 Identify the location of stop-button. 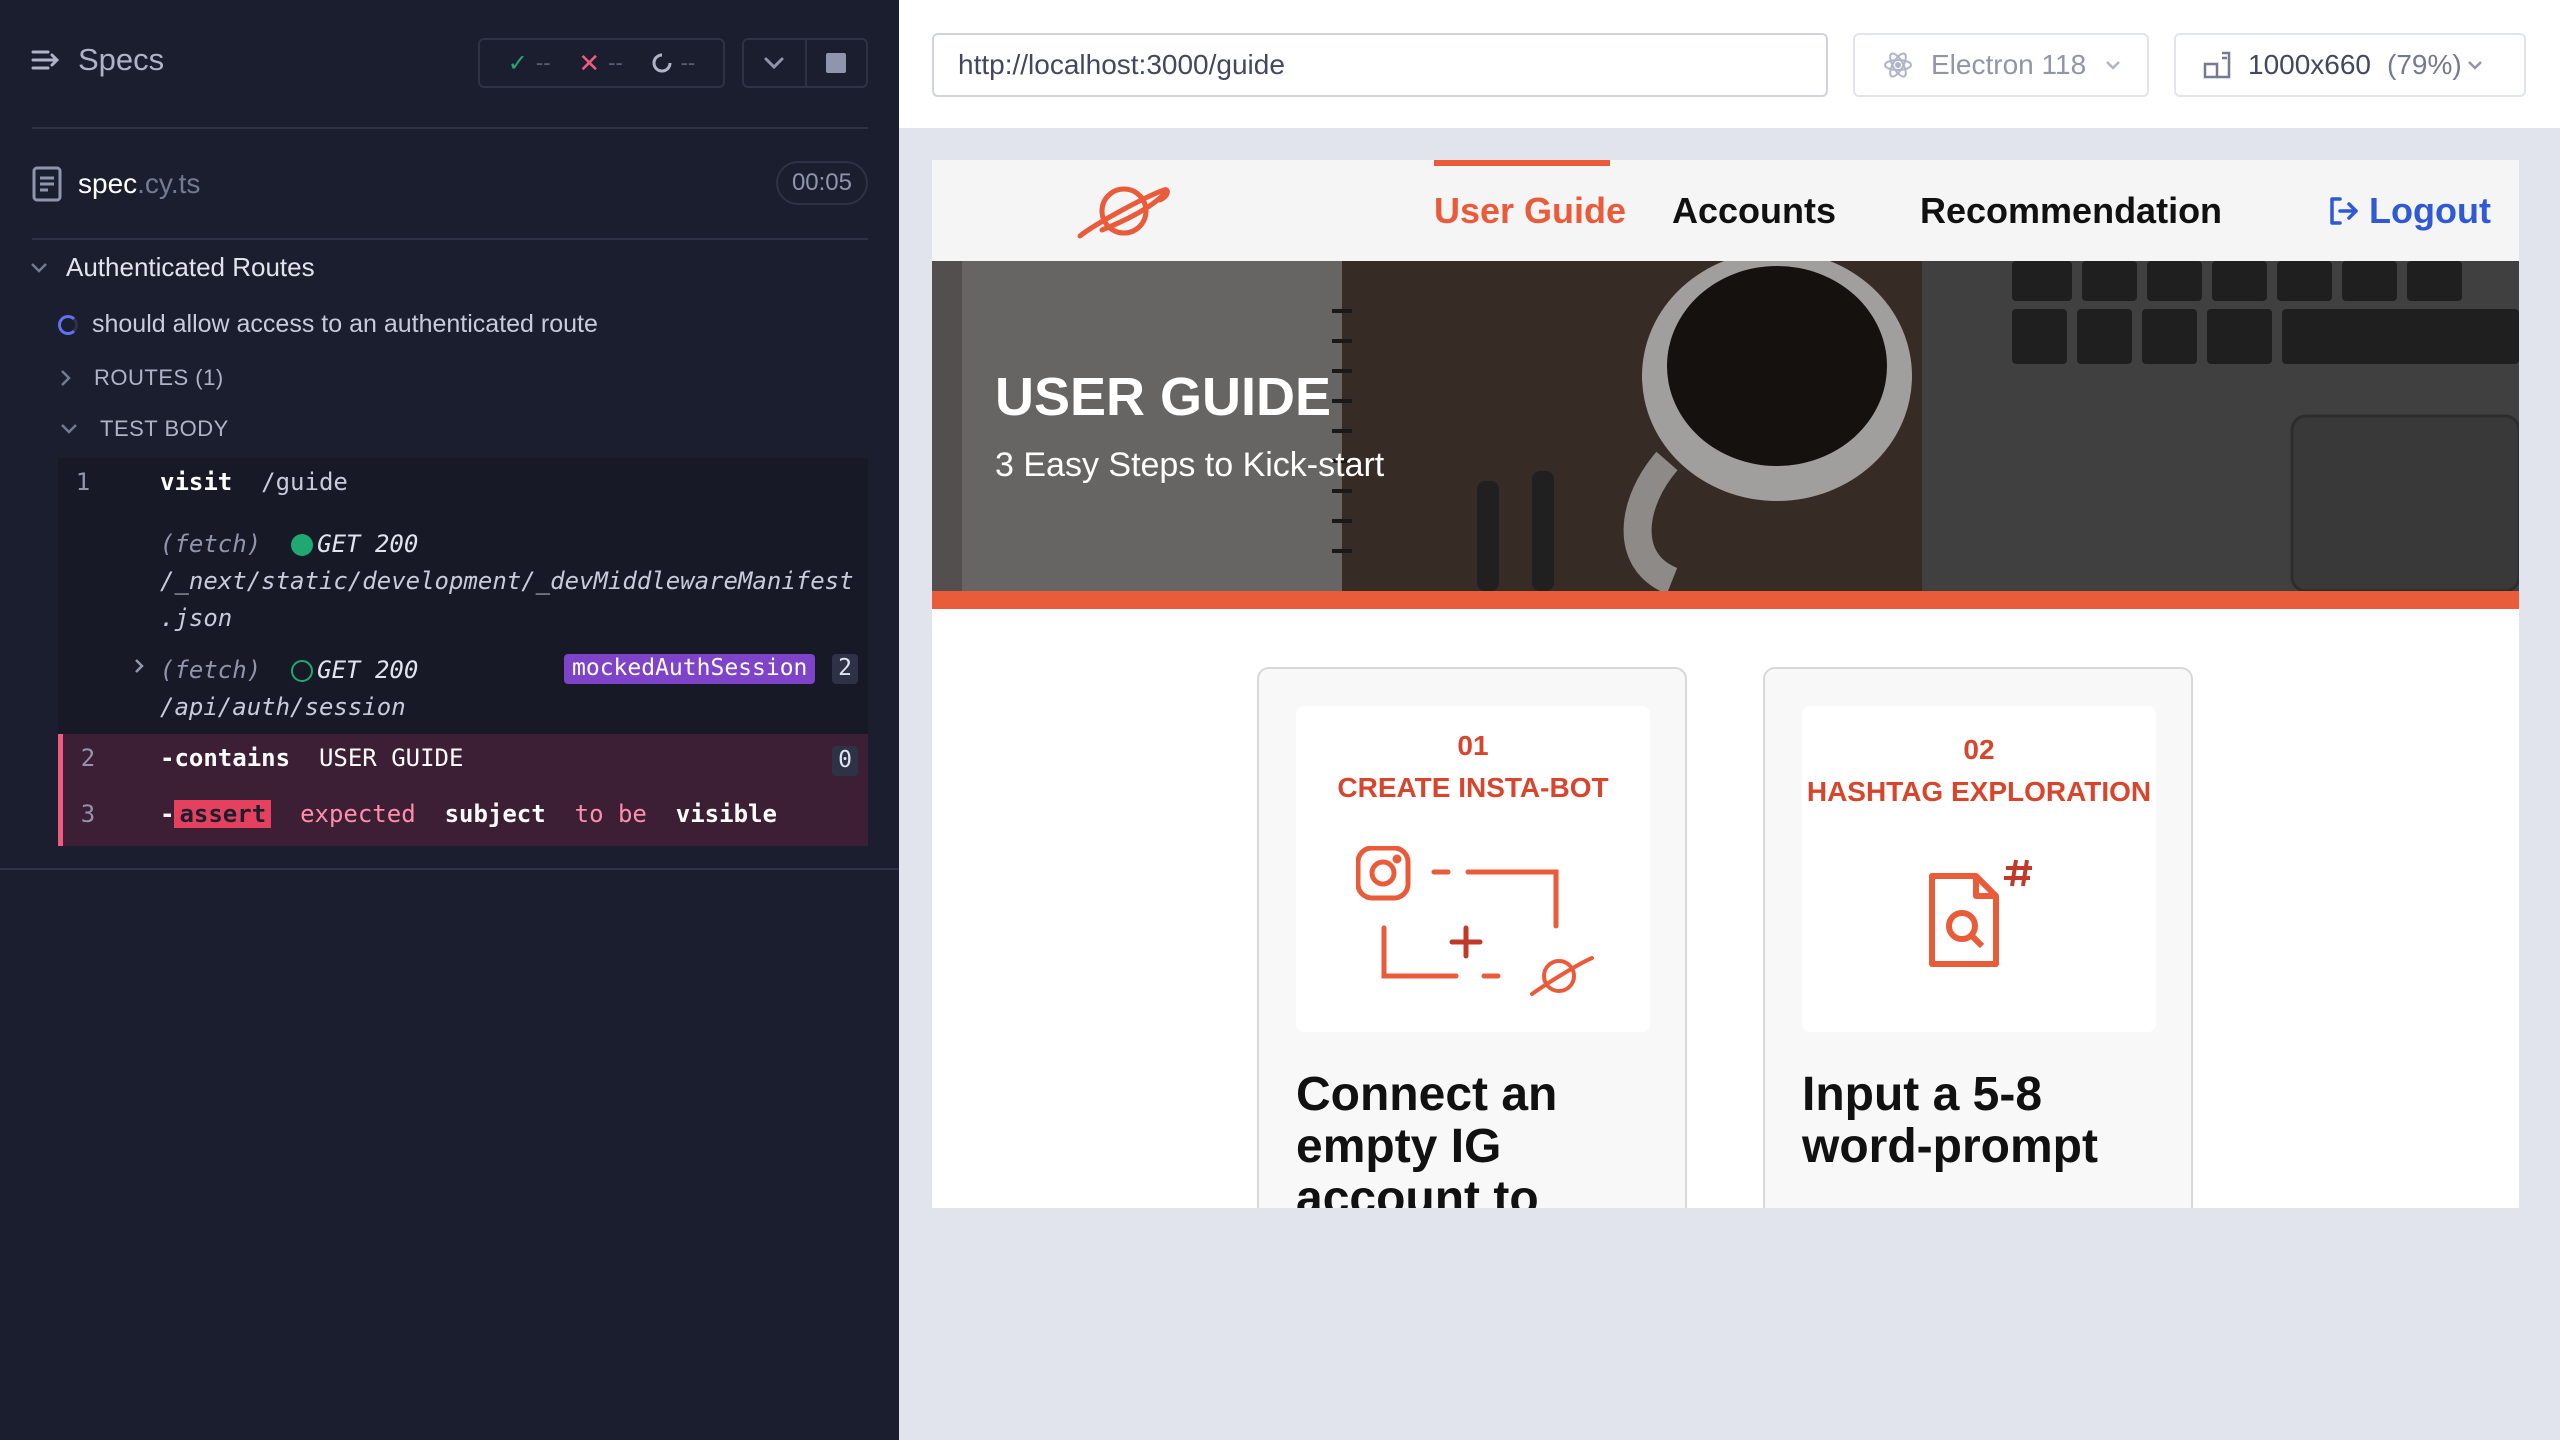
(835, 63).